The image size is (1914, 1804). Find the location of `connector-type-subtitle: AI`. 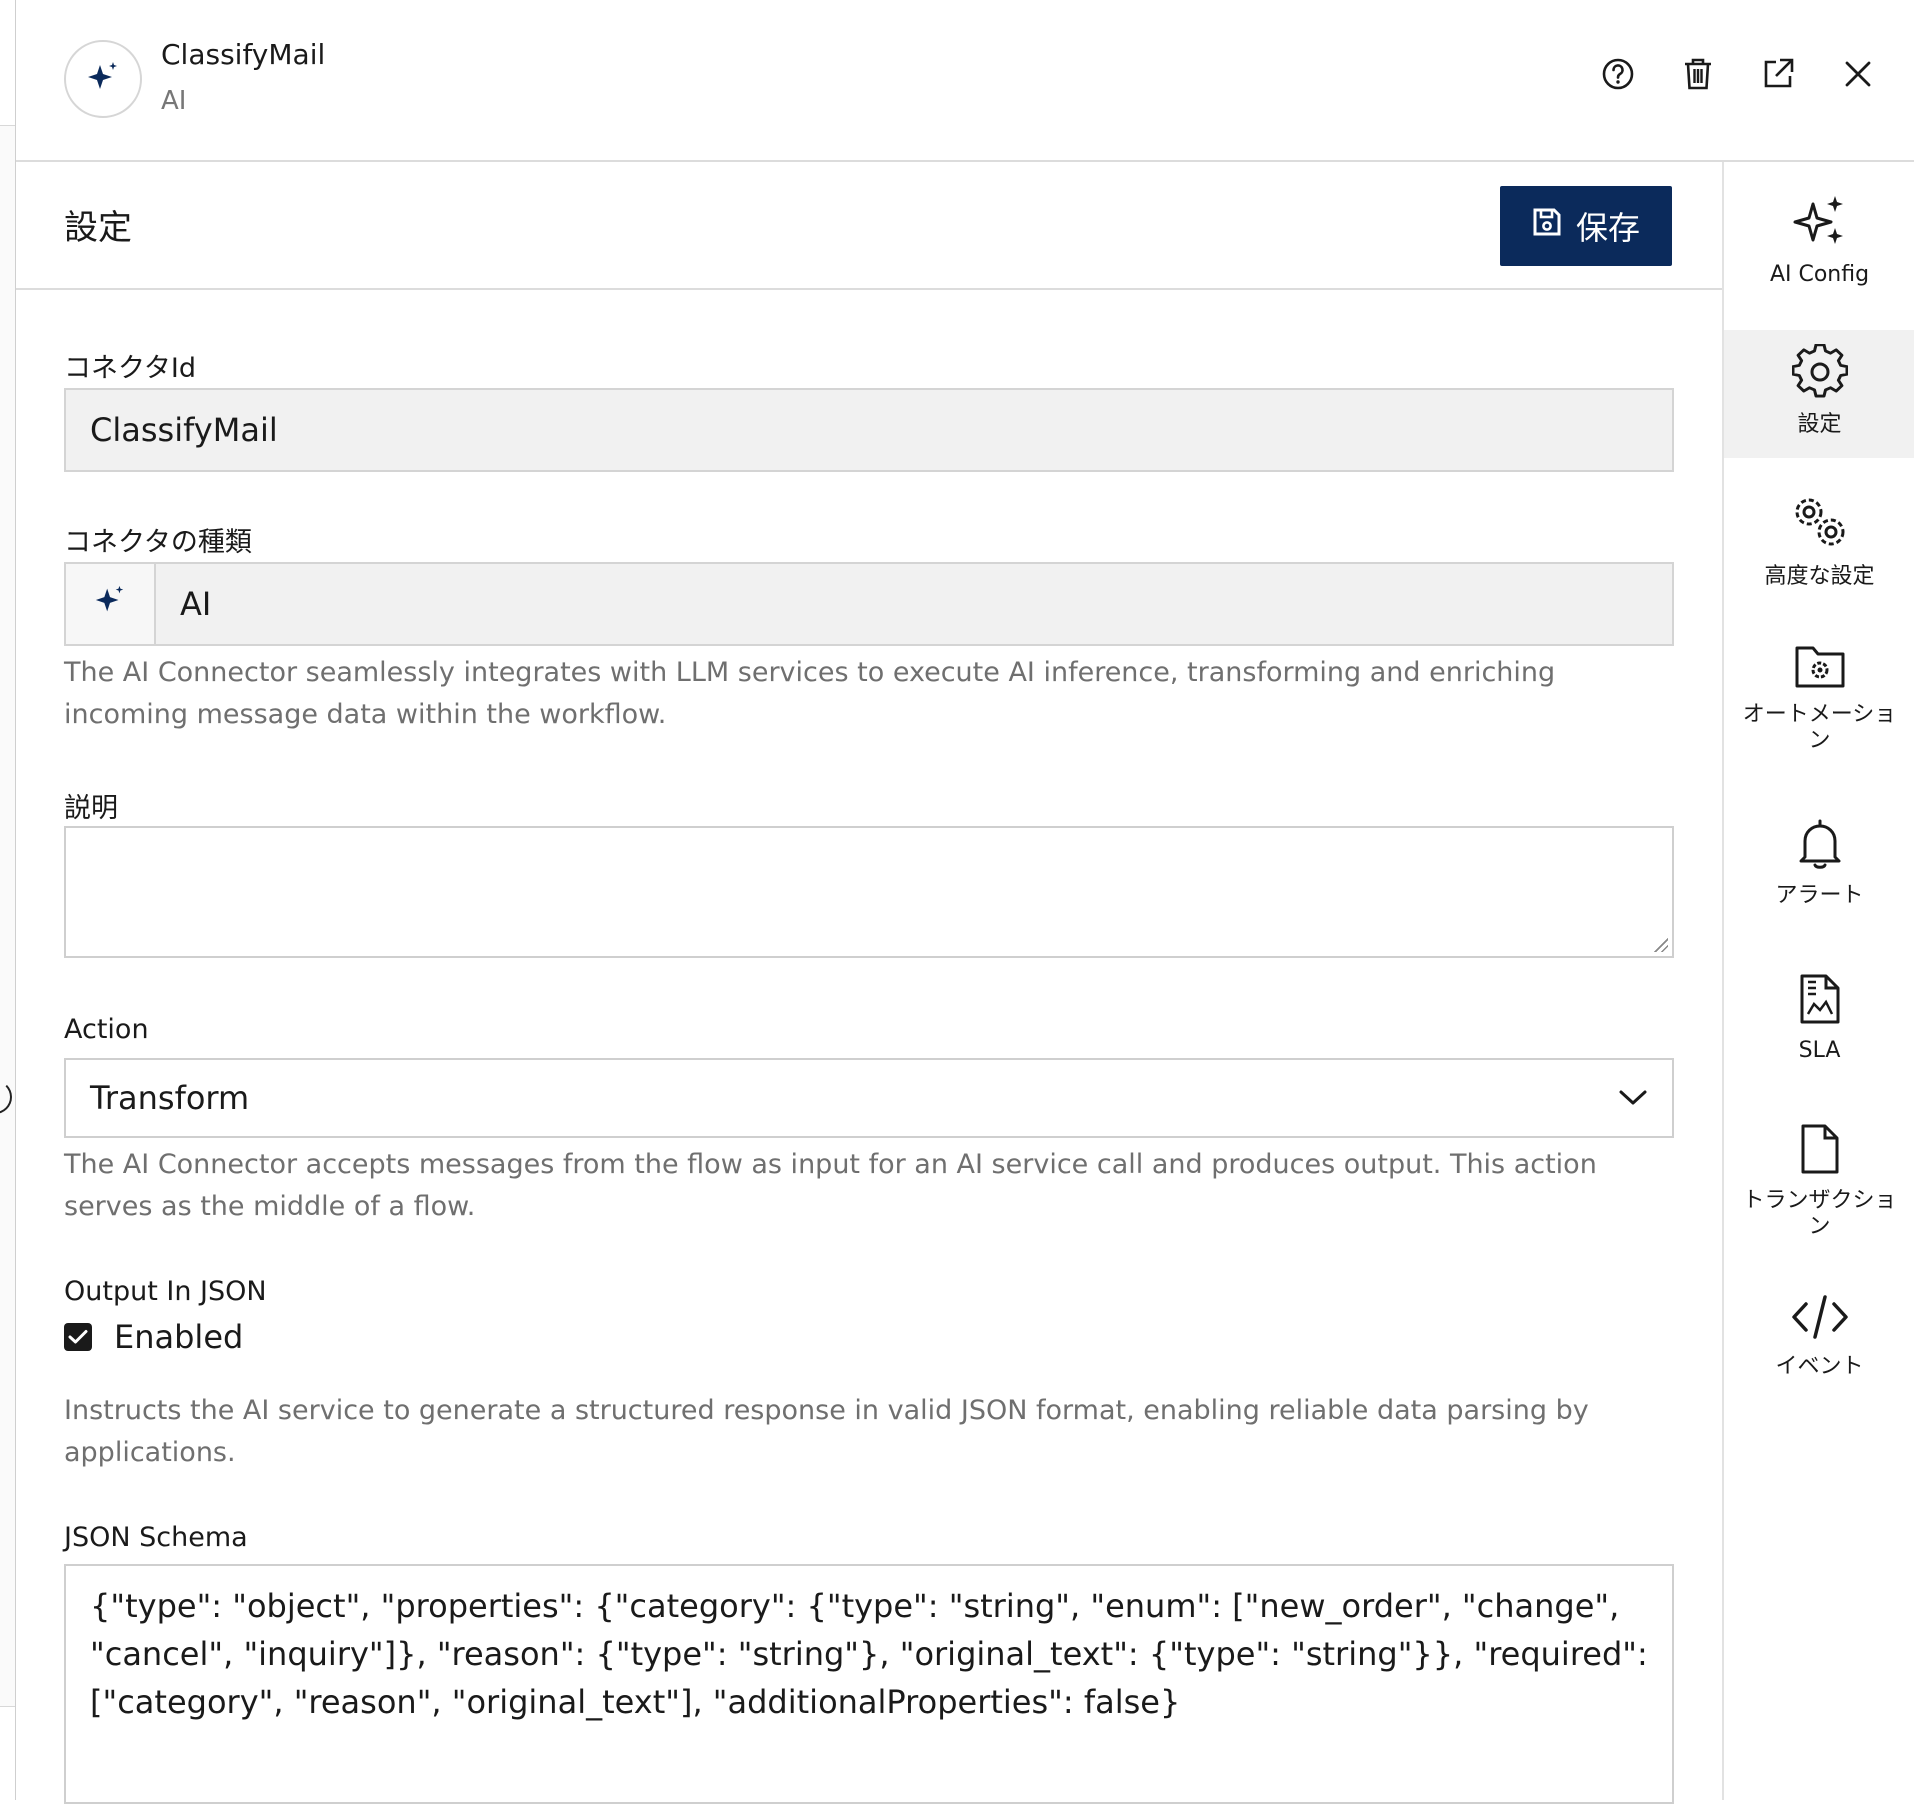

connector-type-subtitle: AI is located at coordinates (174, 101).